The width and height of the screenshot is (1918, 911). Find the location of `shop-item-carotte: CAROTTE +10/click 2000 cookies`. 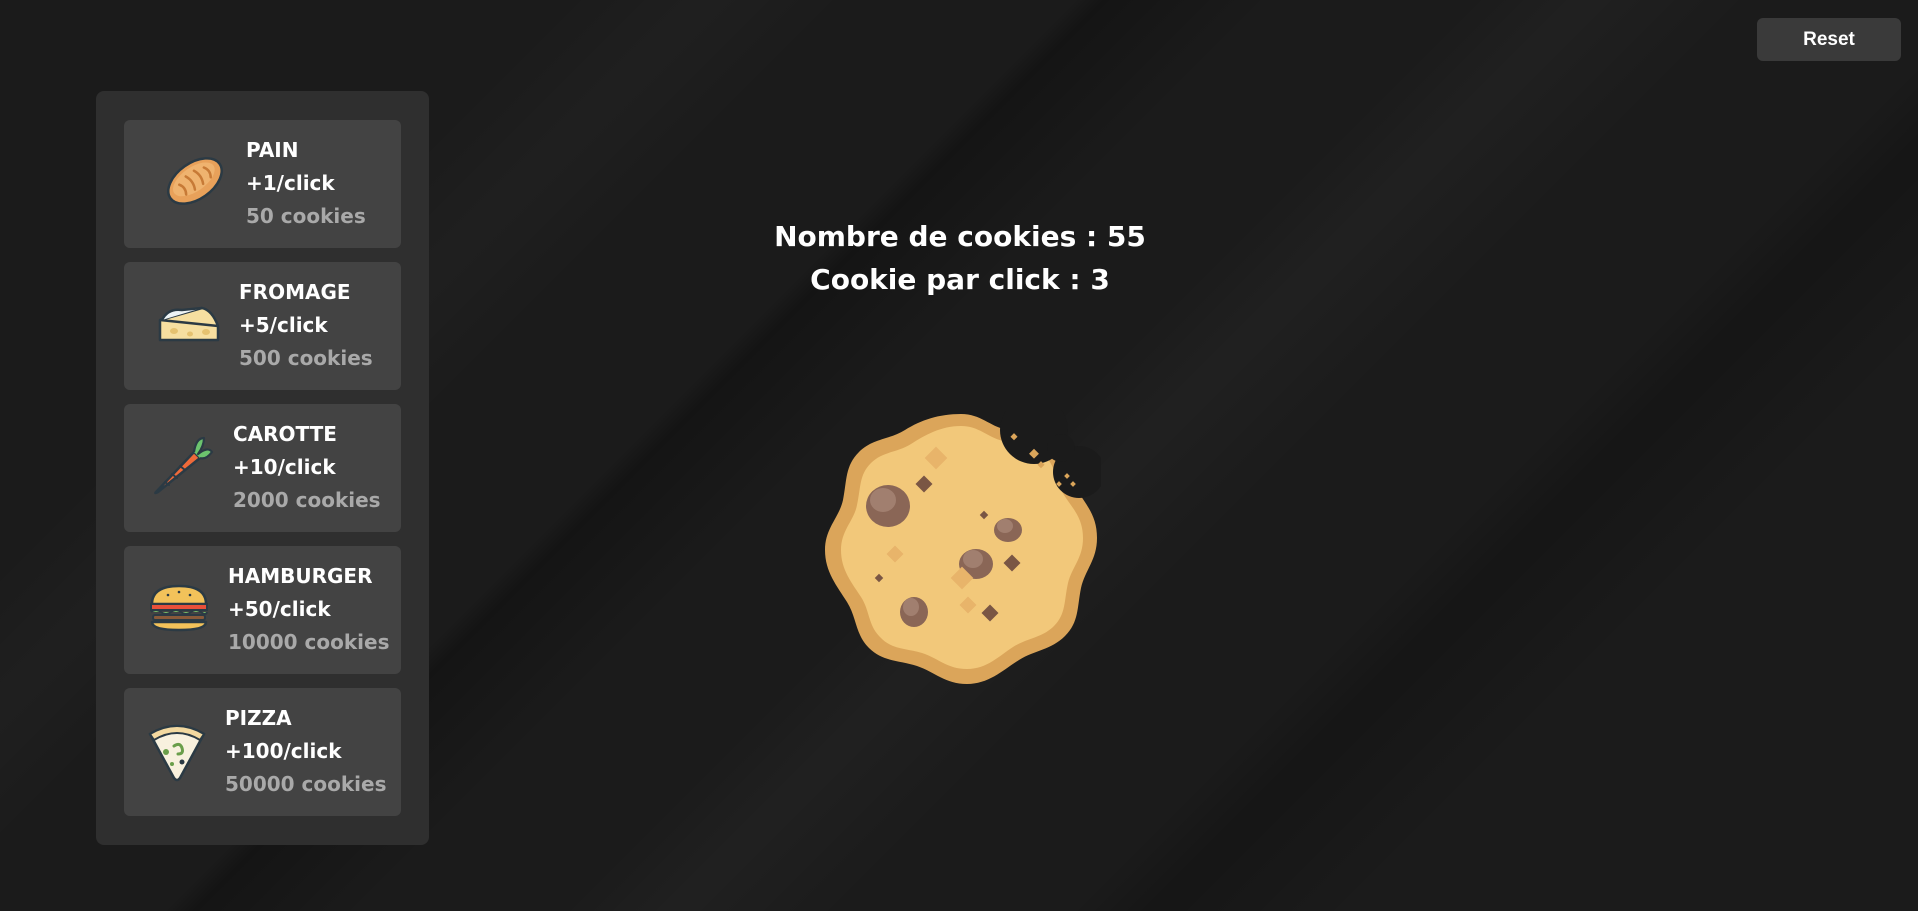

shop-item-carotte: CAROTTE +10/click 2000 cookies is located at coordinates (262, 468).